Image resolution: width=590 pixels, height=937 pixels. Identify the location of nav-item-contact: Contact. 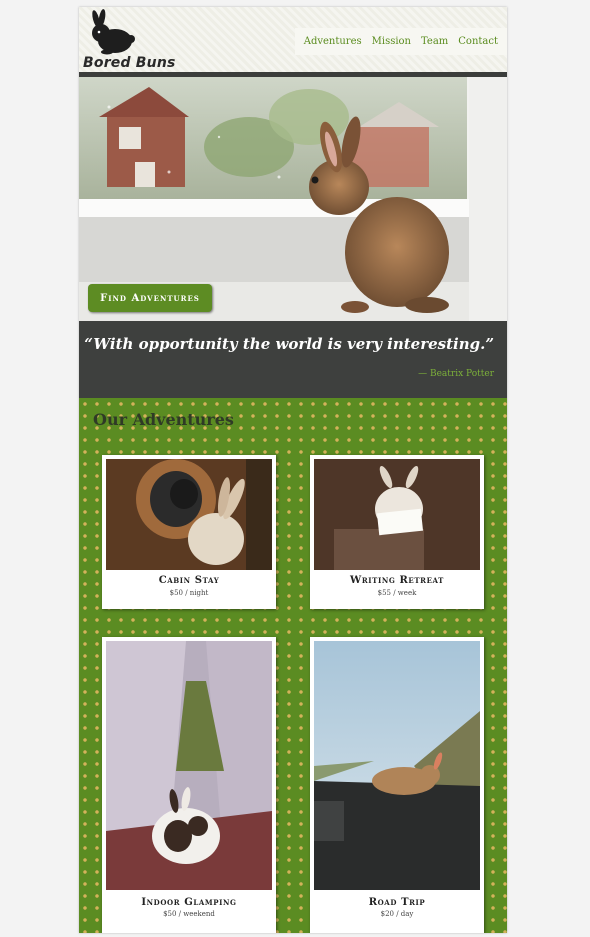
(478, 41).